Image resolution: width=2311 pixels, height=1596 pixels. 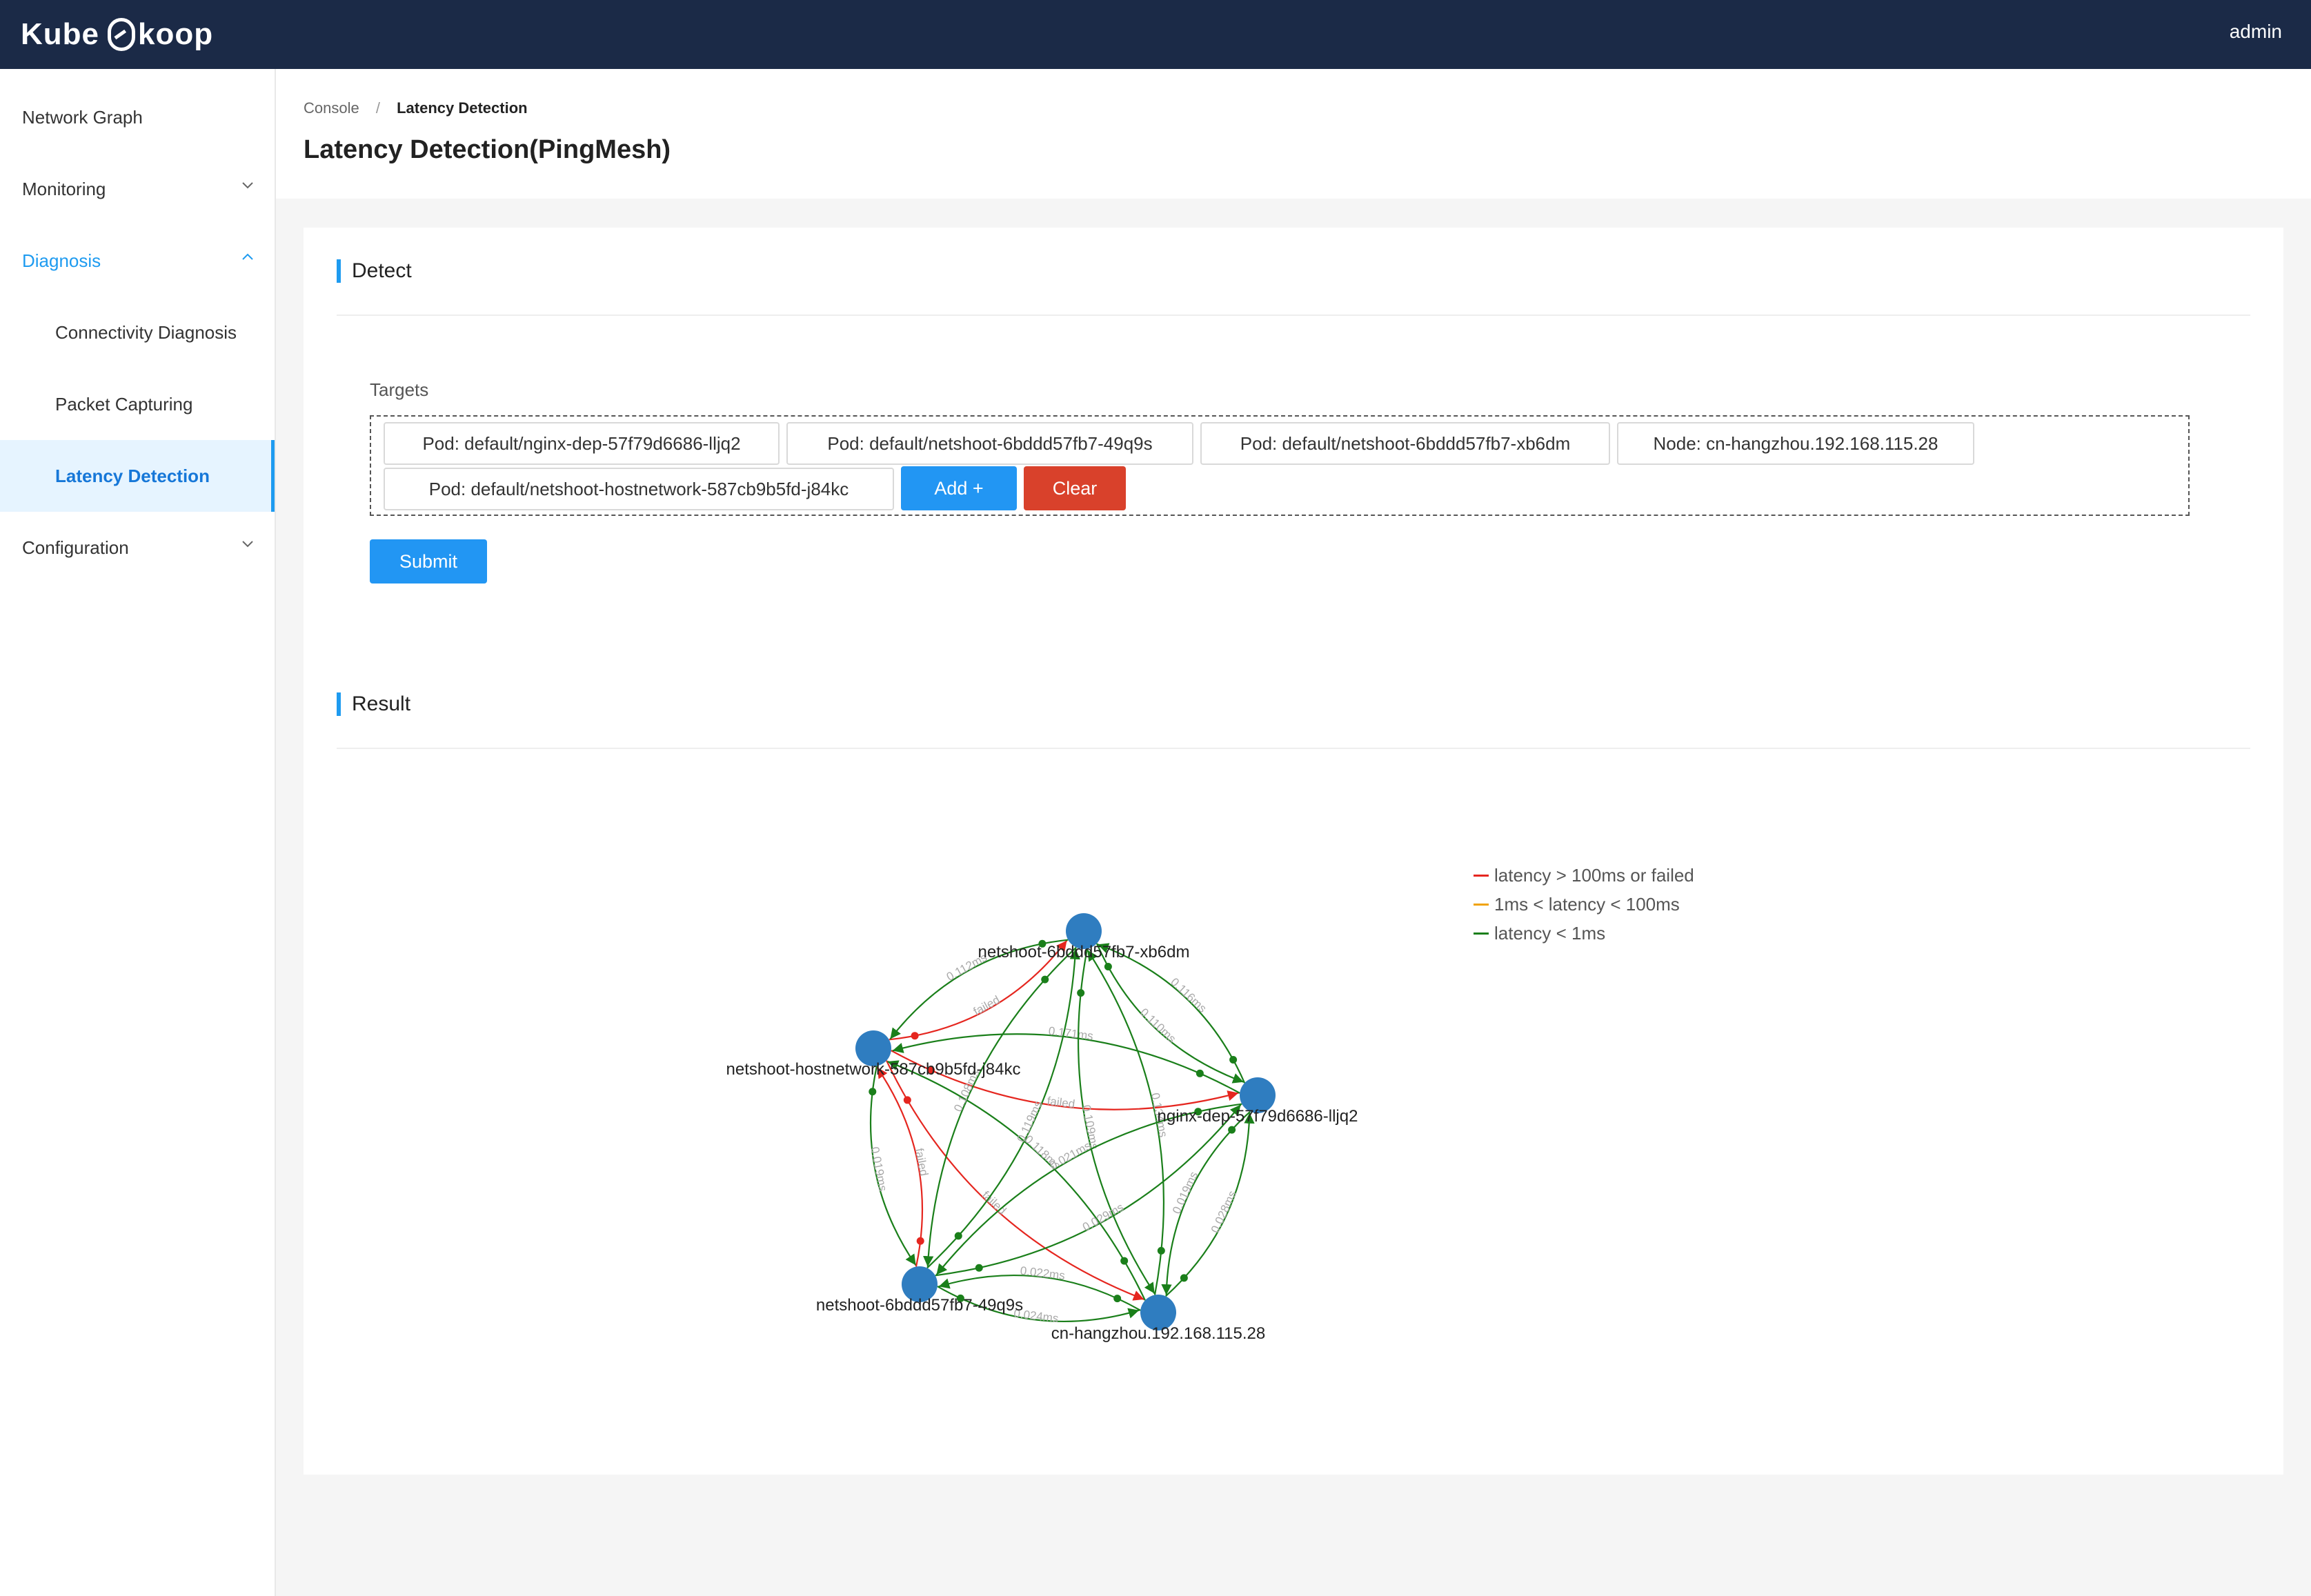 I want to click on logo-text: Kube, so click(x=60, y=34).